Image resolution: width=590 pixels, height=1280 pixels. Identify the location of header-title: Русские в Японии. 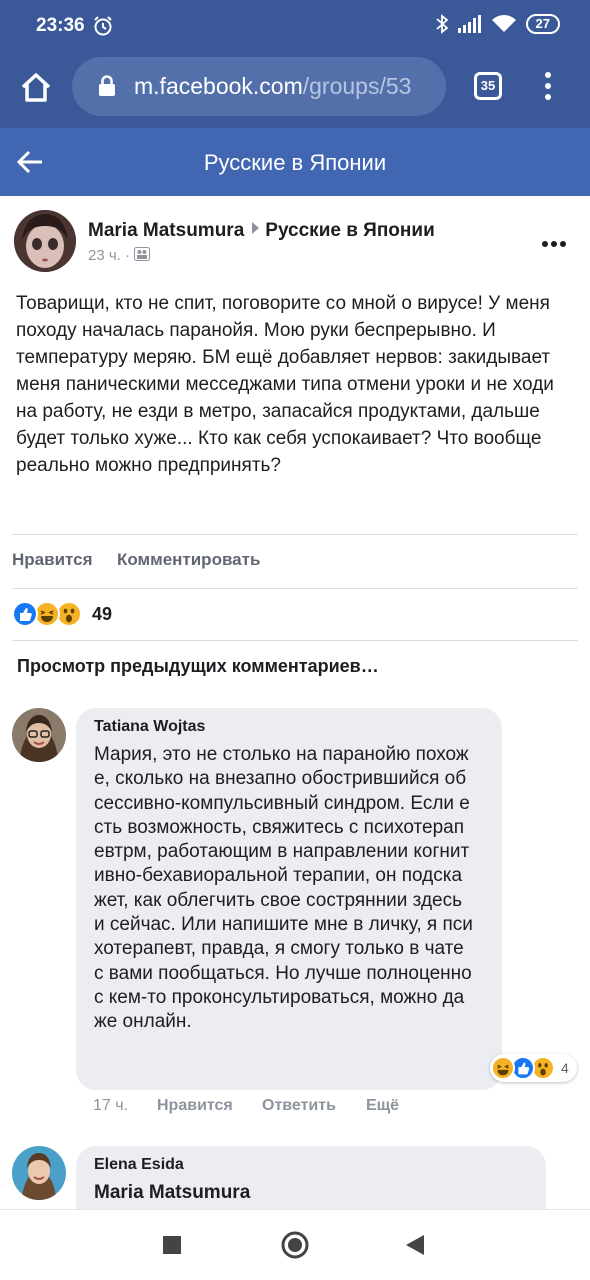
(295, 162).